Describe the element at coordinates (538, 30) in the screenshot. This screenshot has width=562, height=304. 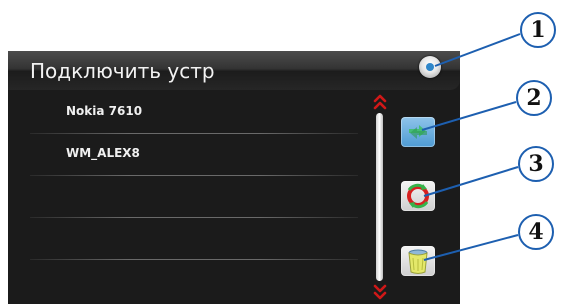
I see `callout-1: 1` at that location.